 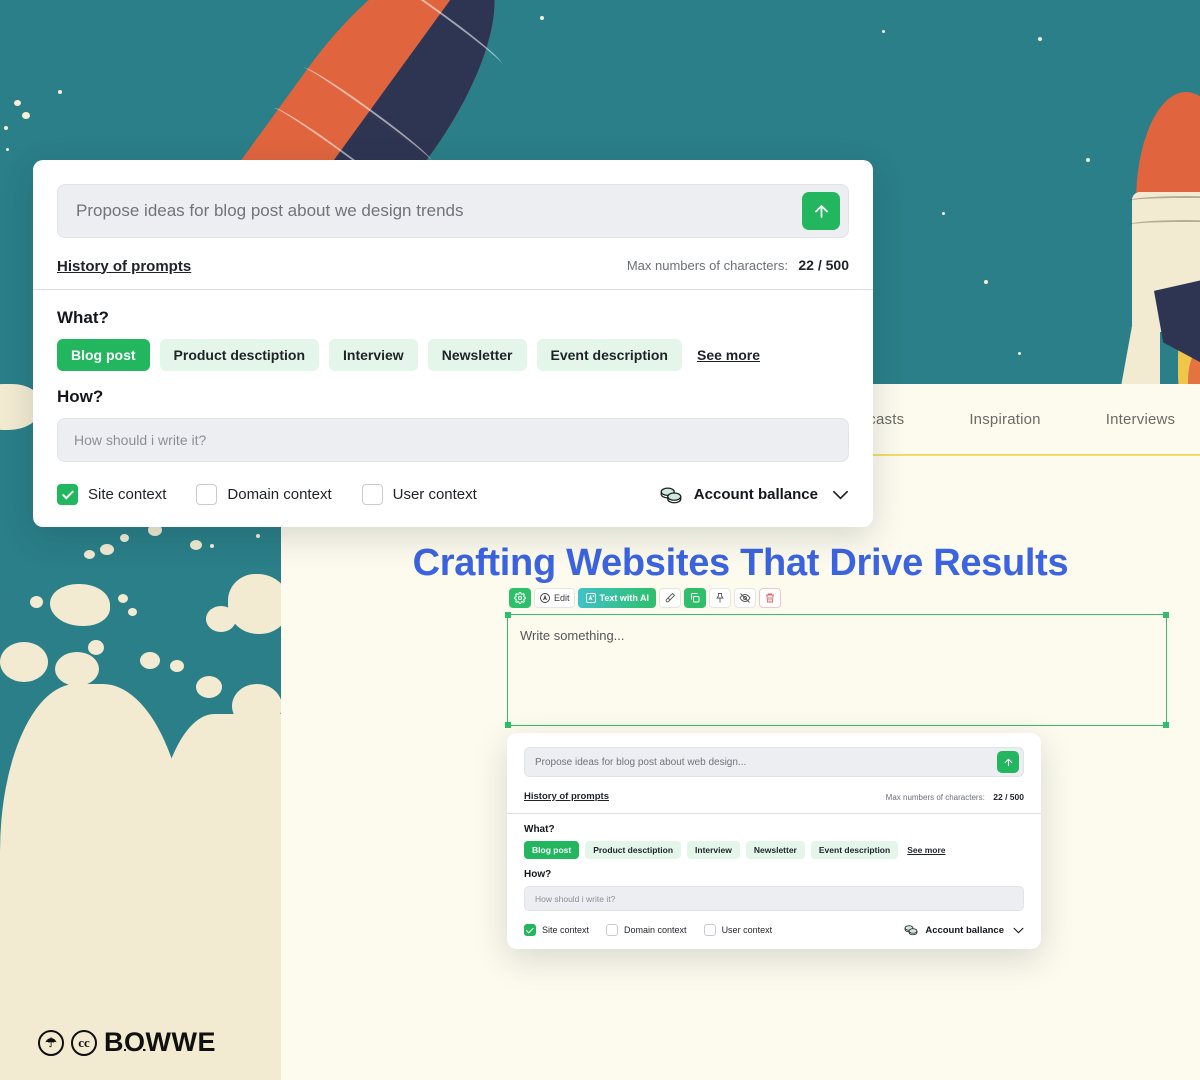 I want to click on history-of-prompts-link-small: History of prompts, so click(x=566, y=796).